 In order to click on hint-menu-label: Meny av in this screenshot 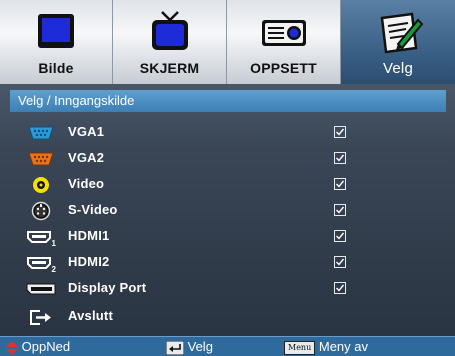, I will do `click(343, 346)`.